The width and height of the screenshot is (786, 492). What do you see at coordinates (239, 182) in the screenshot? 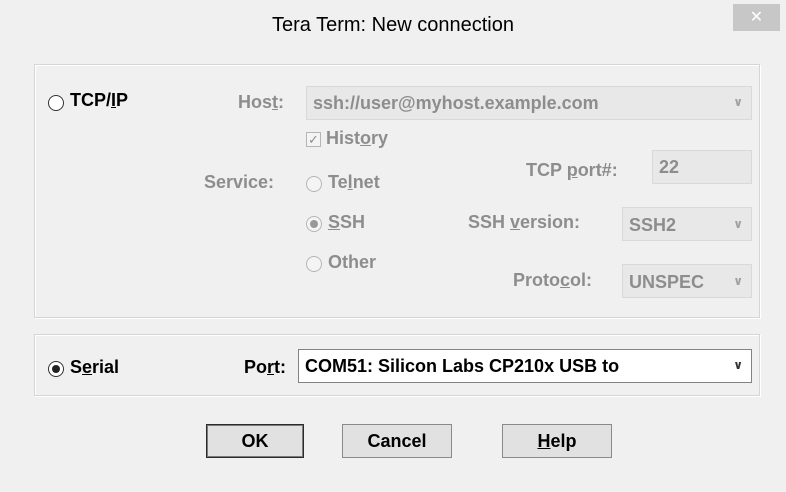
I see `service-label: Service:` at bounding box center [239, 182].